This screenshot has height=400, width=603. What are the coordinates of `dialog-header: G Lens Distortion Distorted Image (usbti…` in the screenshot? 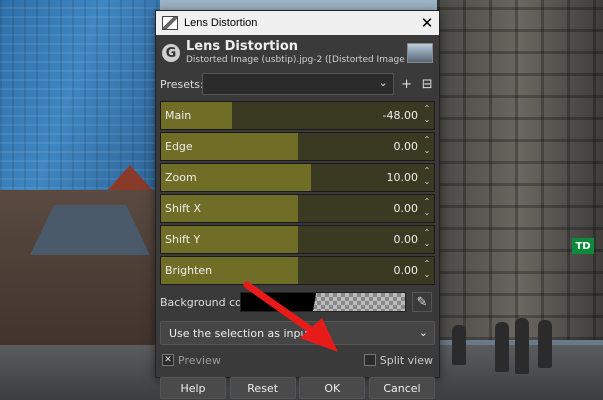 It's located at (297, 52).